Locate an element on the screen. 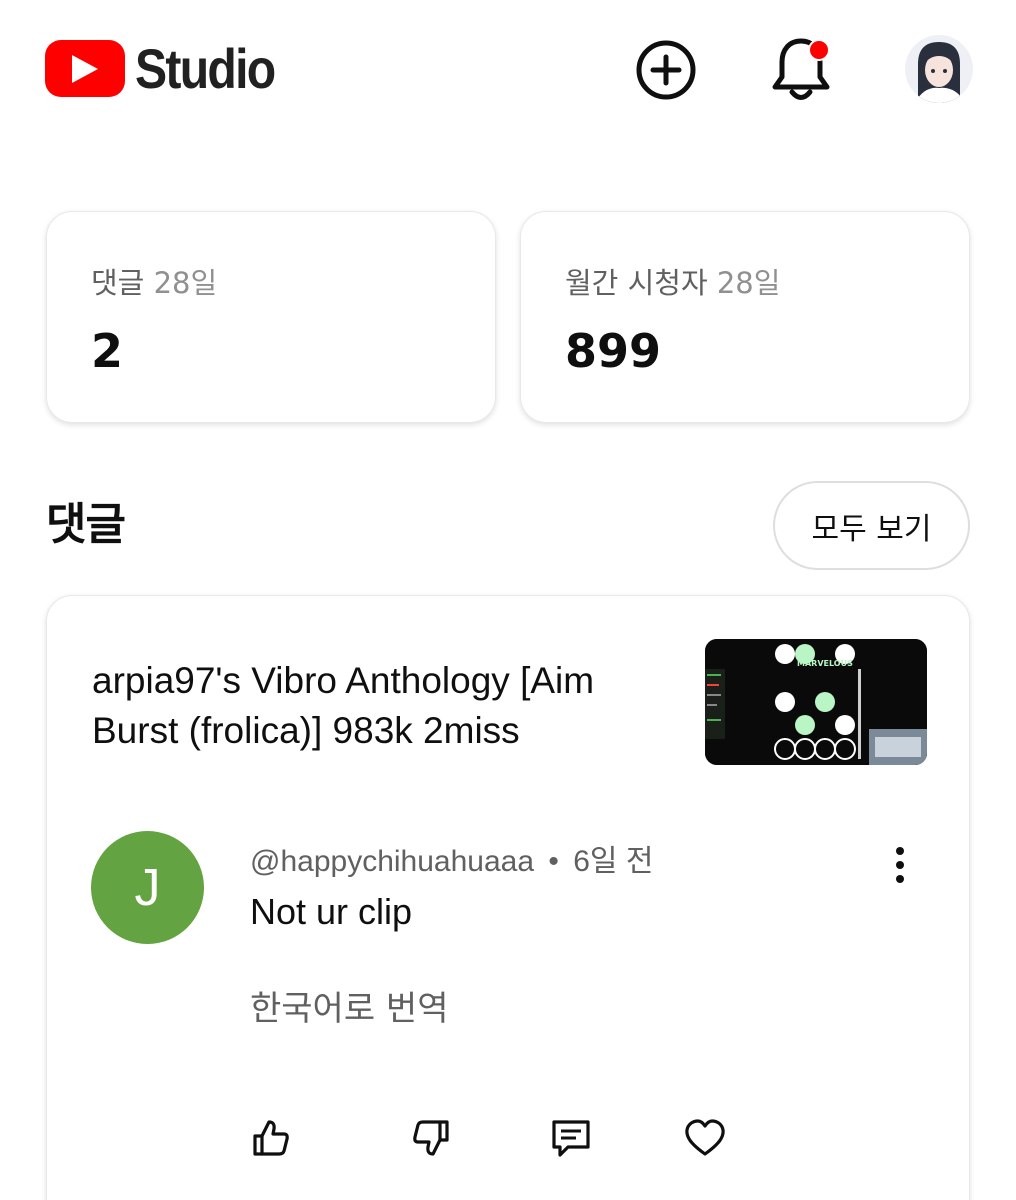 Image resolution: width=1016 pixels, height=1200 pixels. heart-icon is located at coordinates (705, 1137).